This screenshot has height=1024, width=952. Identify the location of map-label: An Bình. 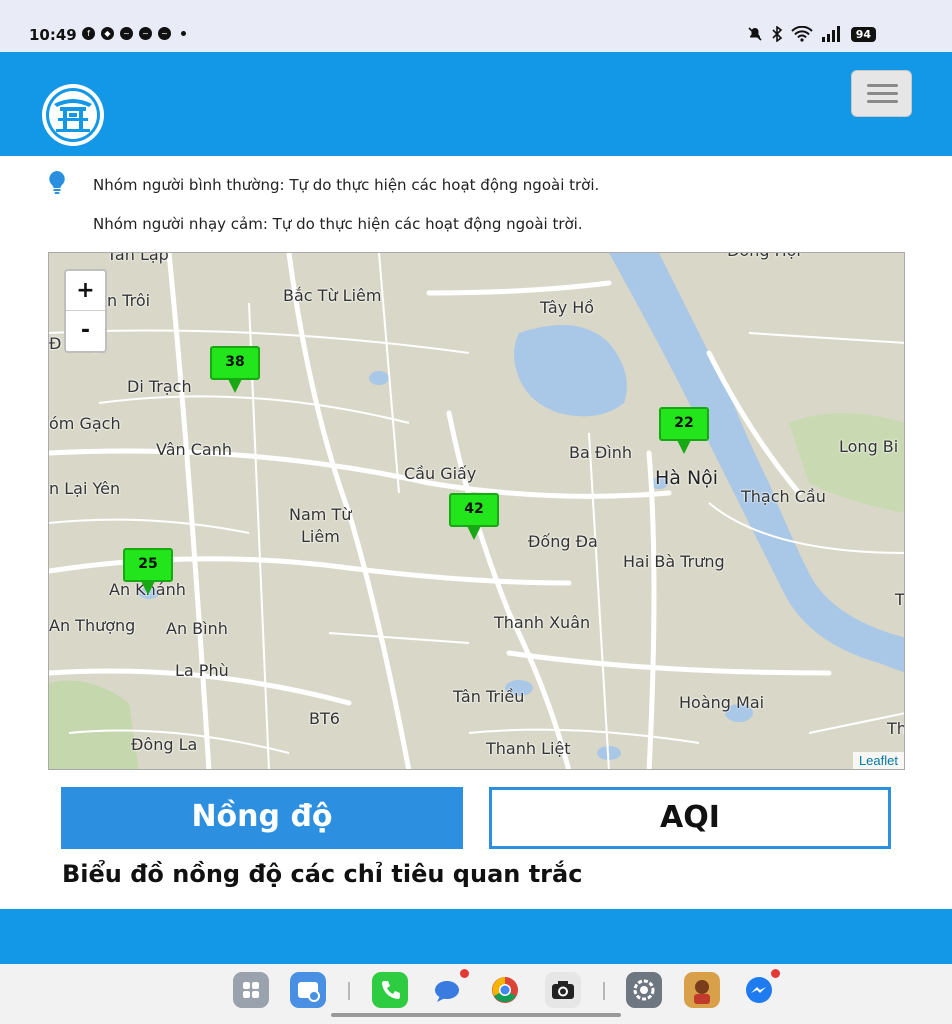
(197, 628).